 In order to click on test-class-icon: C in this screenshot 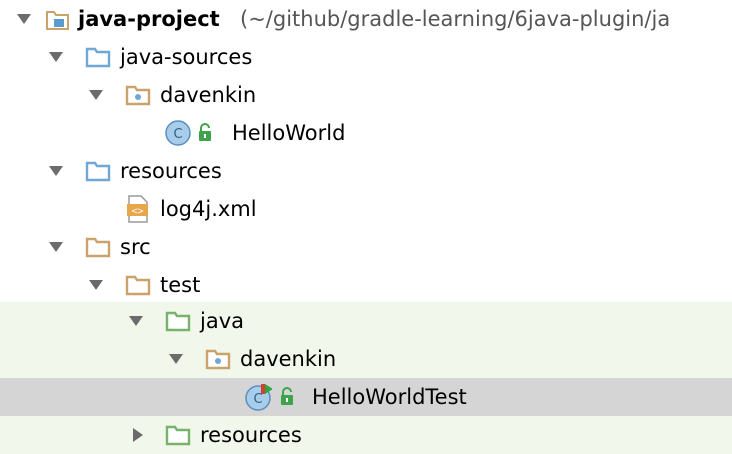, I will do `click(258, 397)`.